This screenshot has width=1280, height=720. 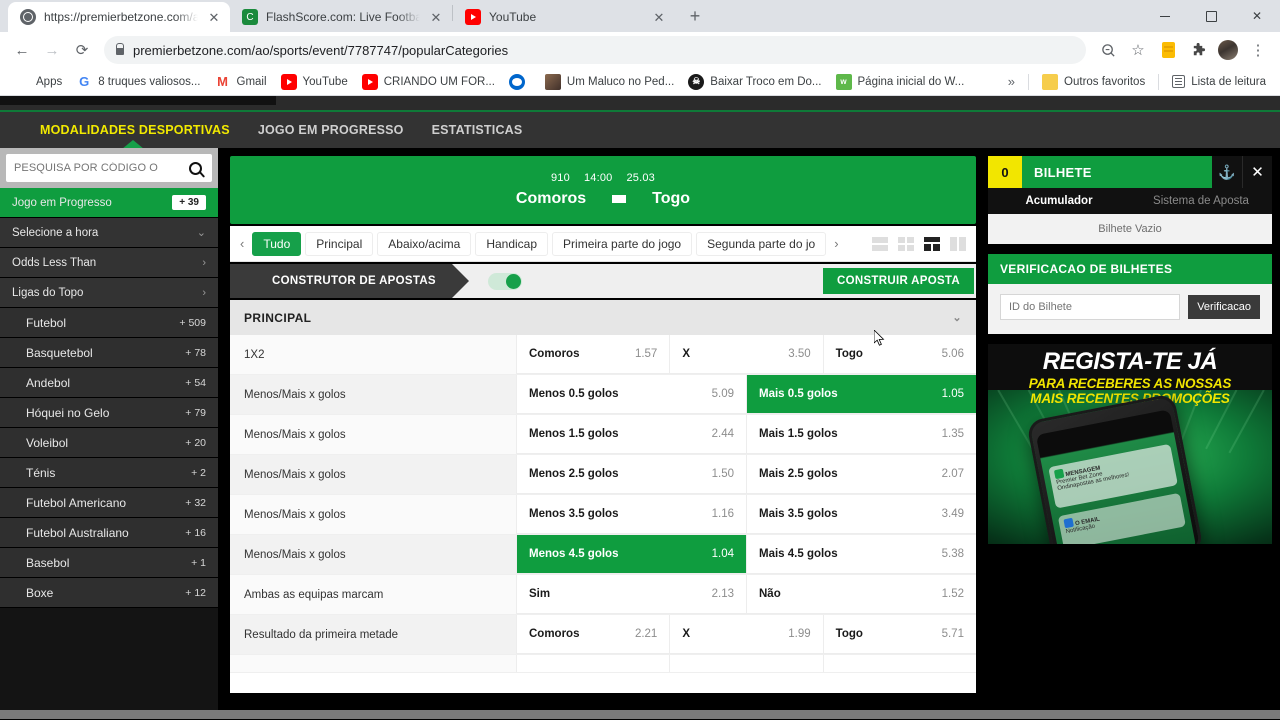 What do you see at coordinates (109, 383) in the screenshot?
I see `sidebar-item-andebol: Andebol + 54` at bounding box center [109, 383].